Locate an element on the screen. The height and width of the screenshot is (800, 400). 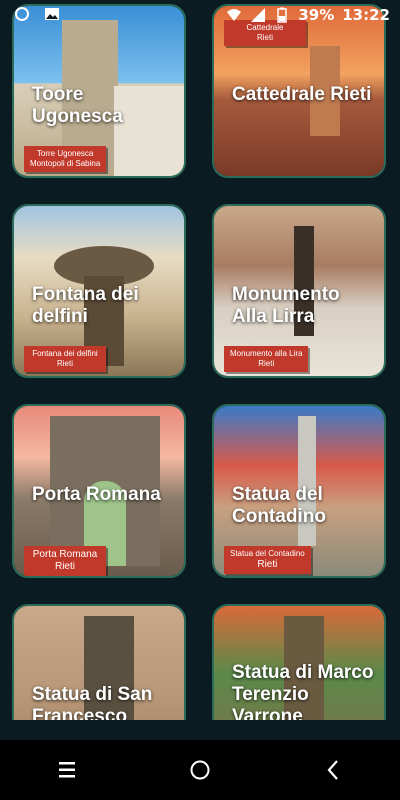
navigation-bar is located at coordinates (200, 770).